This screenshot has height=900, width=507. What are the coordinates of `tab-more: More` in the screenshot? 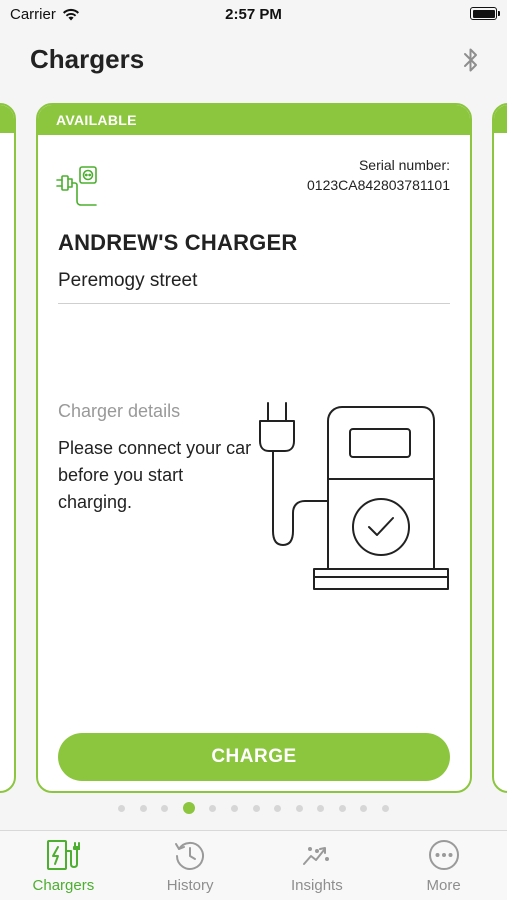 It's located at (443, 865).